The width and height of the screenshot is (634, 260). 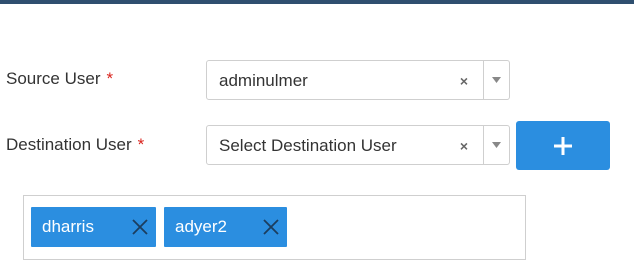 I want to click on user-tag-label: dharris, so click(x=68, y=226).